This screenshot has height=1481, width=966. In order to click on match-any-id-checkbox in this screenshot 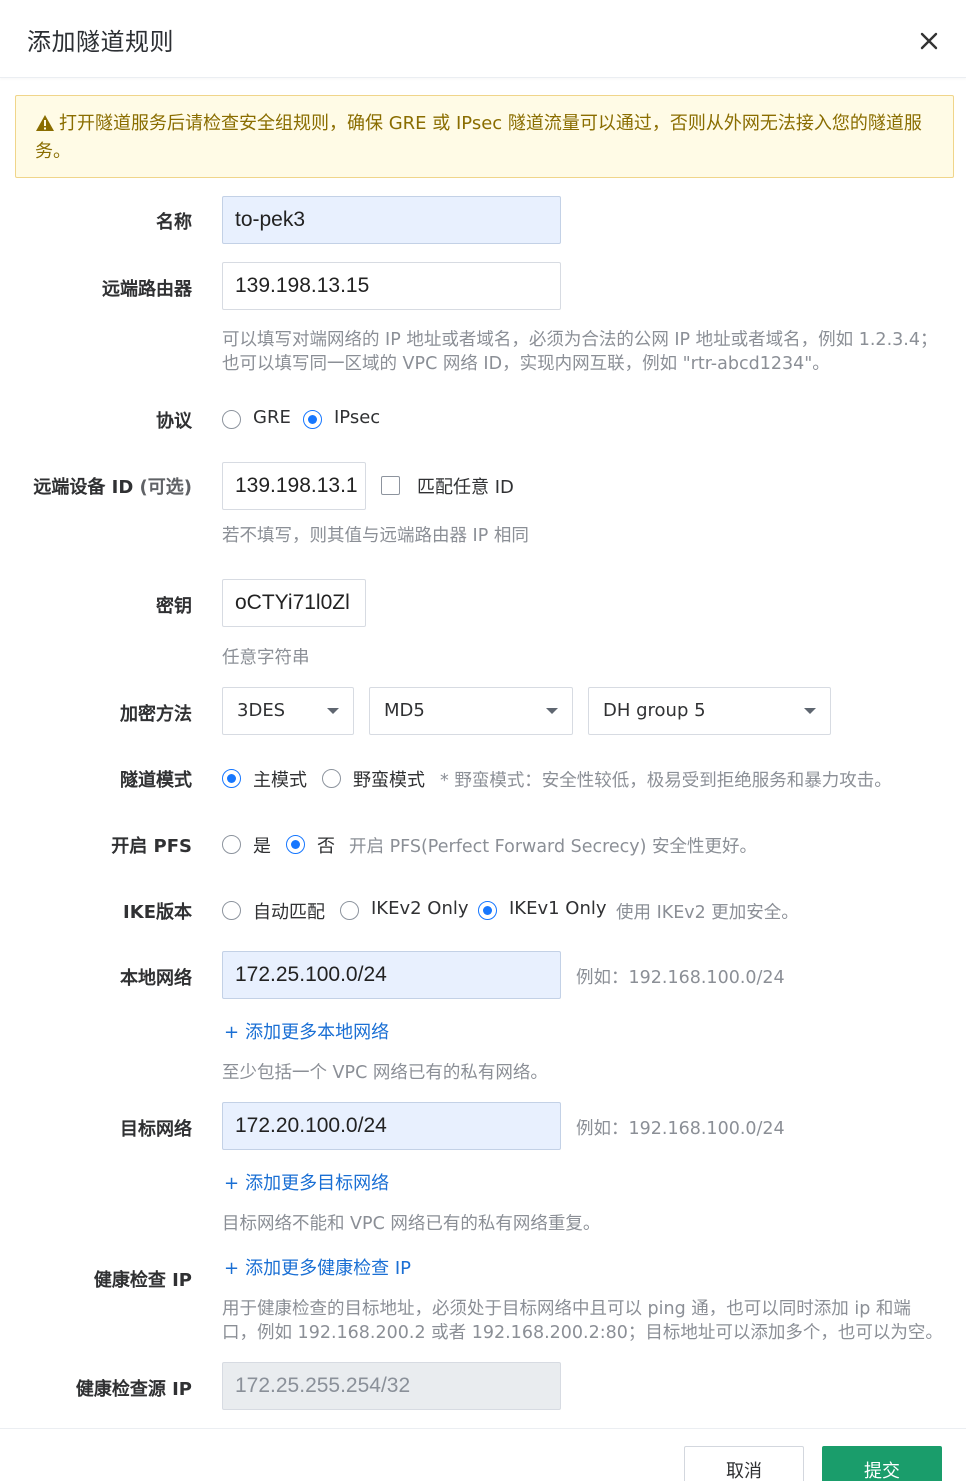, I will do `click(390, 485)`.